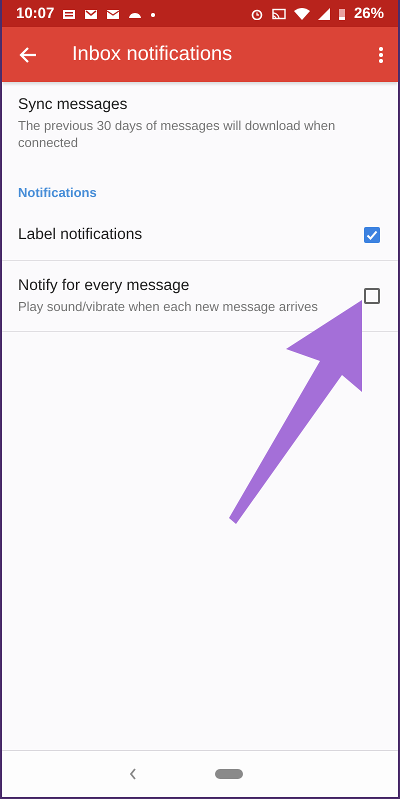  What do you see at coordinates (133, 774) in the screenshot?
I see `back-nav-button` at bounding box center [133, 774].